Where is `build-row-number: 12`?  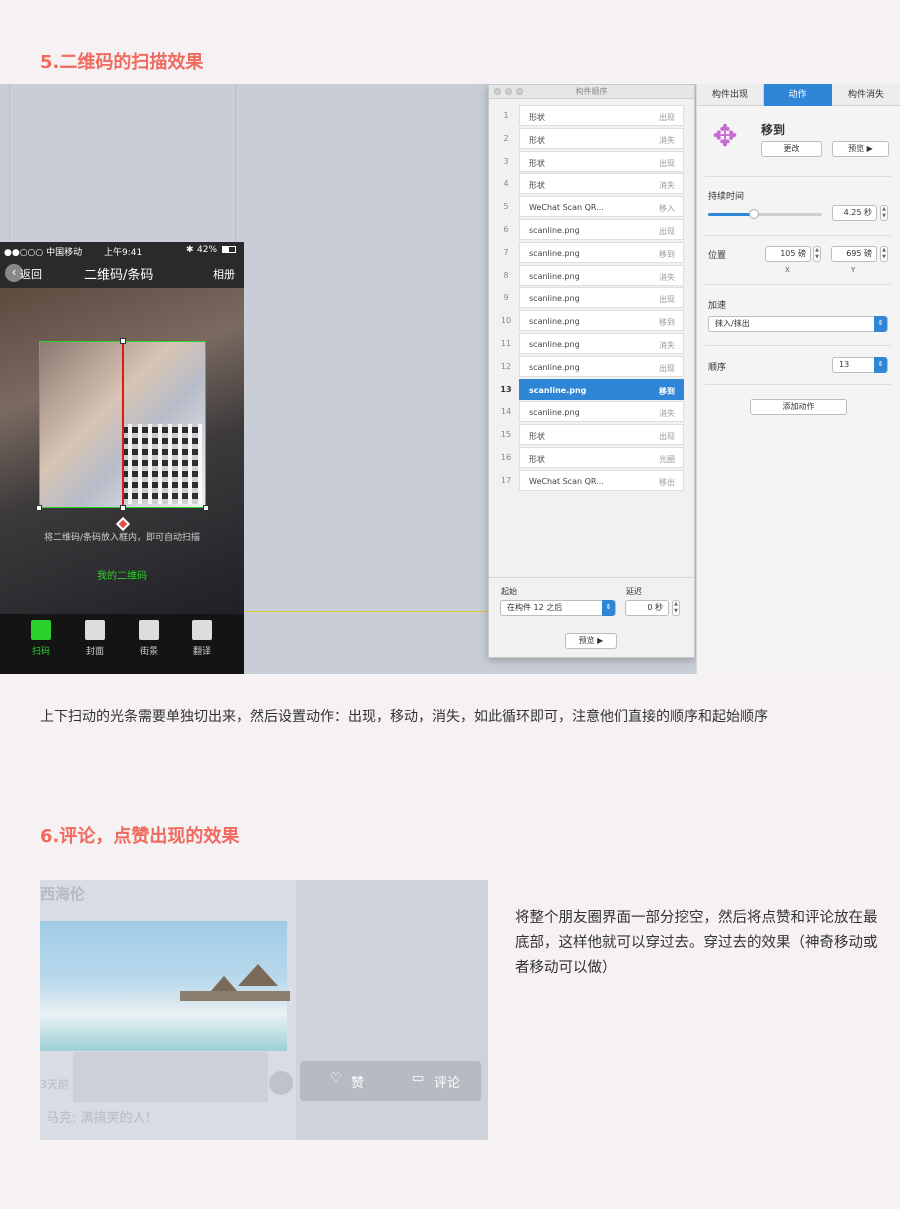 build-row-number: 12 is located at coordinates (506, 366).